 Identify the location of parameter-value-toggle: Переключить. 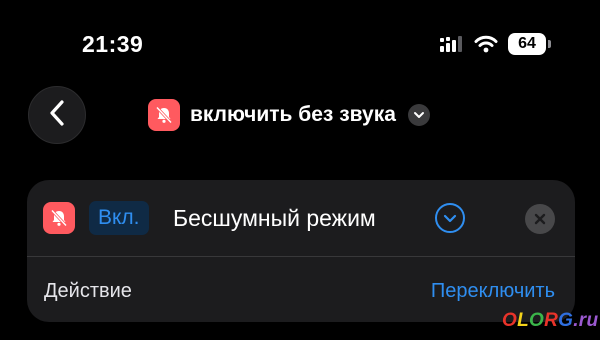
(493, 291).